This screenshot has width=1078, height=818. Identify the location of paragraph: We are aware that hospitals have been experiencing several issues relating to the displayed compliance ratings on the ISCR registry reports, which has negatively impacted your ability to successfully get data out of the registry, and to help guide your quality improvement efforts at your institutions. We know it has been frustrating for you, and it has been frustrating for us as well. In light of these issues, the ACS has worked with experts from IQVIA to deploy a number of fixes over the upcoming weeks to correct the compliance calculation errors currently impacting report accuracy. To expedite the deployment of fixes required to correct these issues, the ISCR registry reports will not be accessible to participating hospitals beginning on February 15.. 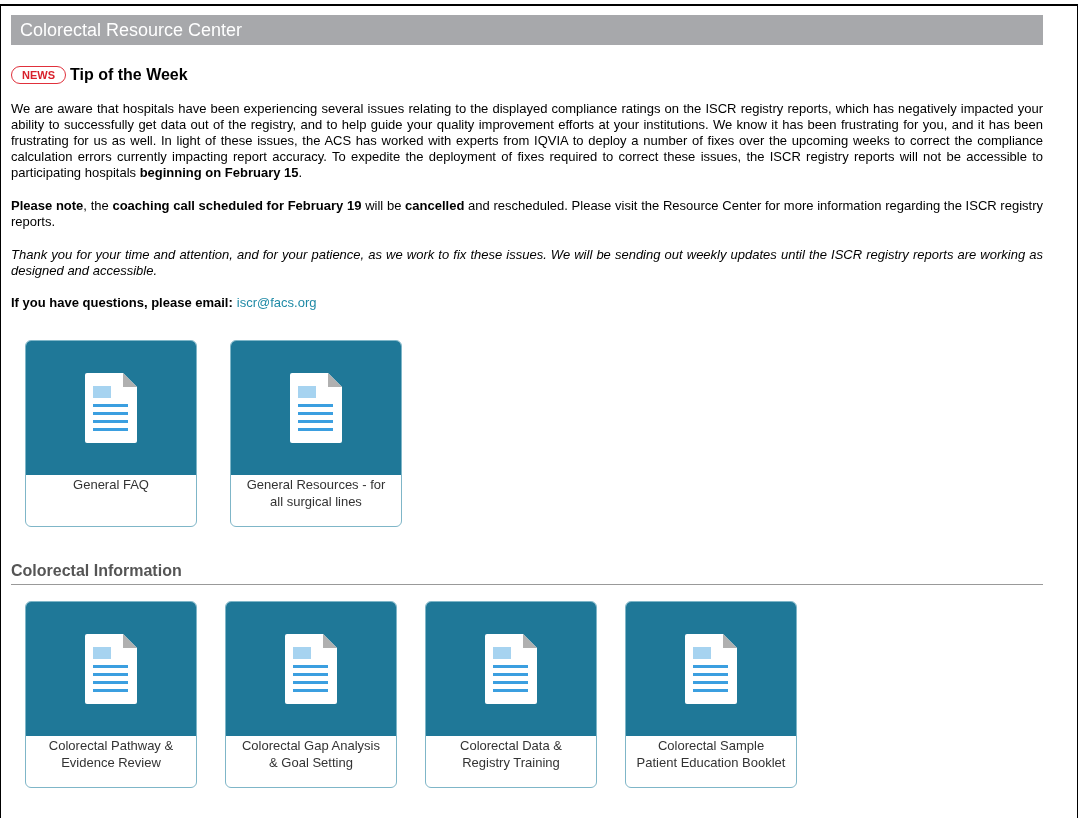
(527, 141).